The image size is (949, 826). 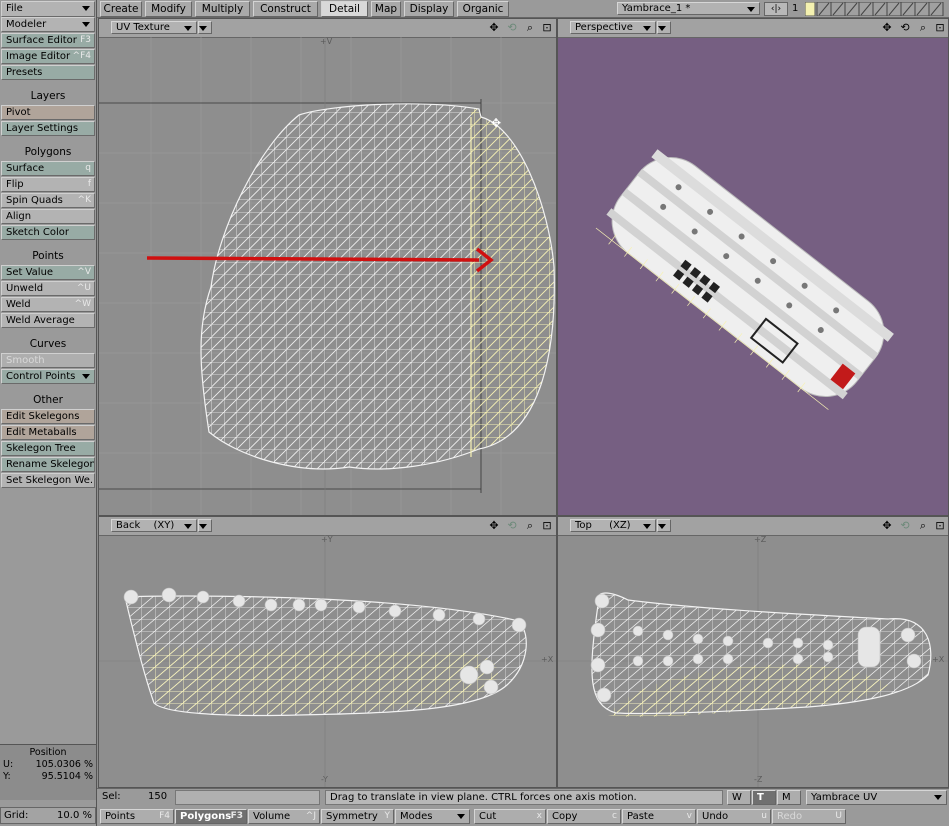 What do you see at coordinates (874, 9) in the screenshot?
I see `layer-bank` at bounding box center [874, 9].